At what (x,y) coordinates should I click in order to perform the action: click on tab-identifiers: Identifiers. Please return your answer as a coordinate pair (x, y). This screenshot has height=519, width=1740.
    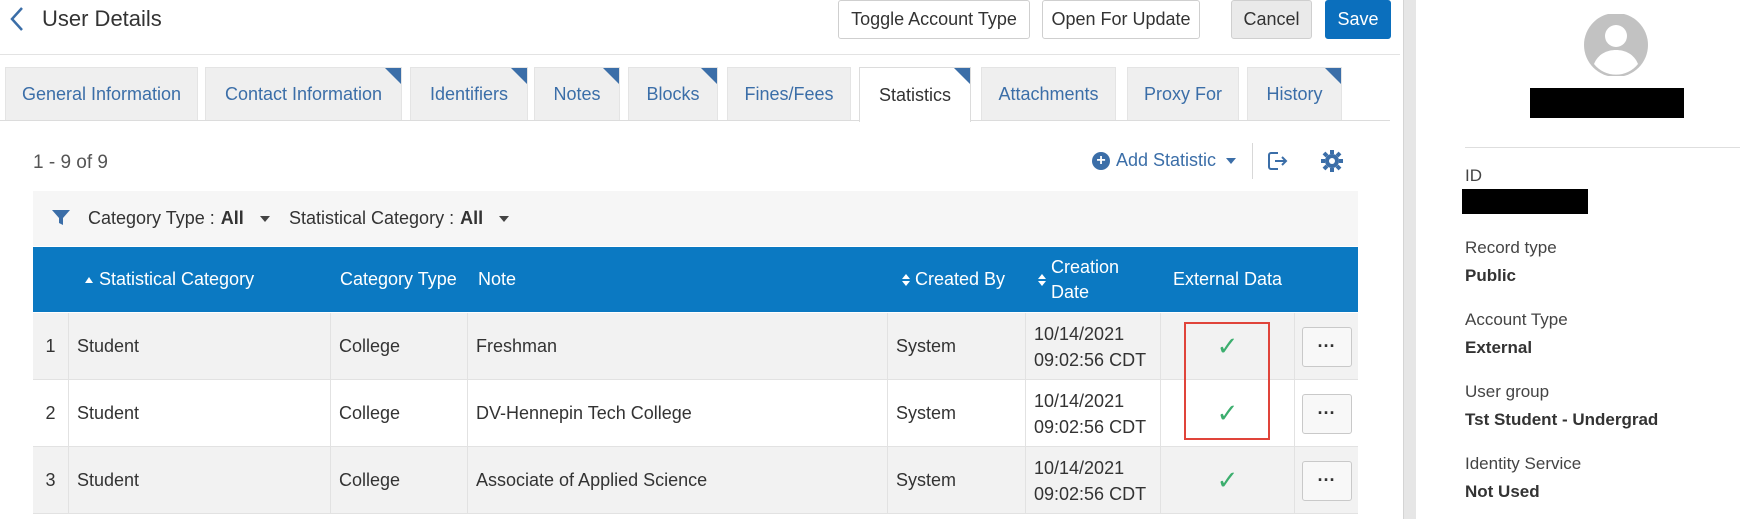
    Looking at the image, I should click on (469, 93).